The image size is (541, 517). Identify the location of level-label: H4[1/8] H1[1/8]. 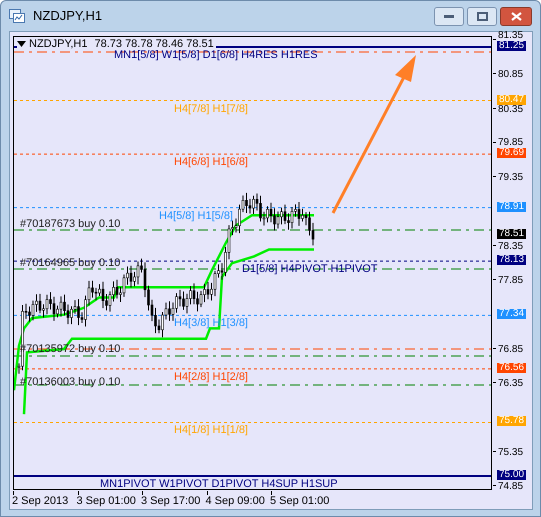
(211, 430).